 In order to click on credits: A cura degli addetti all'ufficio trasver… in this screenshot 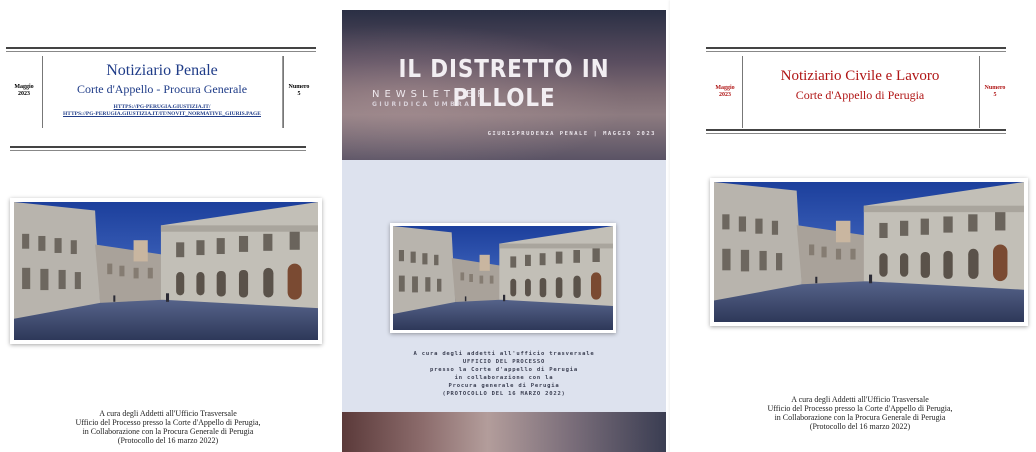, I will do `click(504, 374)`.